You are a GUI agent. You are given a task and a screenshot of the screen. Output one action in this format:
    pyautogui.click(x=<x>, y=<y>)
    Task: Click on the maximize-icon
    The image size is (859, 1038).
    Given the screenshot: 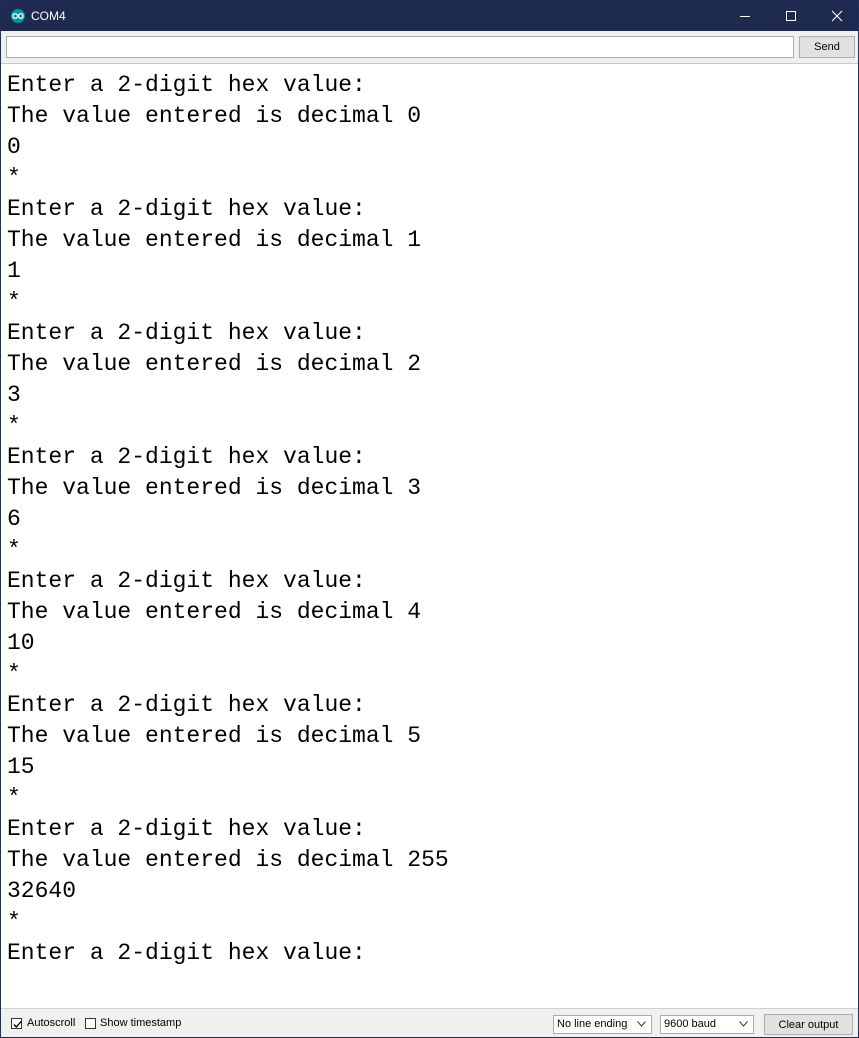 What is the action you would take?
    pyautogui.click(x=791, y=16)
    